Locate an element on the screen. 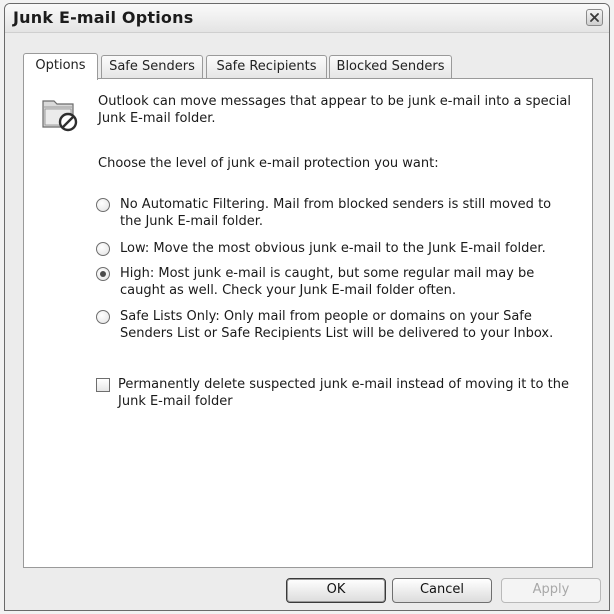  permanently-delete-label-line2: Junk E-mail folder is located at coordinates (175, 401).